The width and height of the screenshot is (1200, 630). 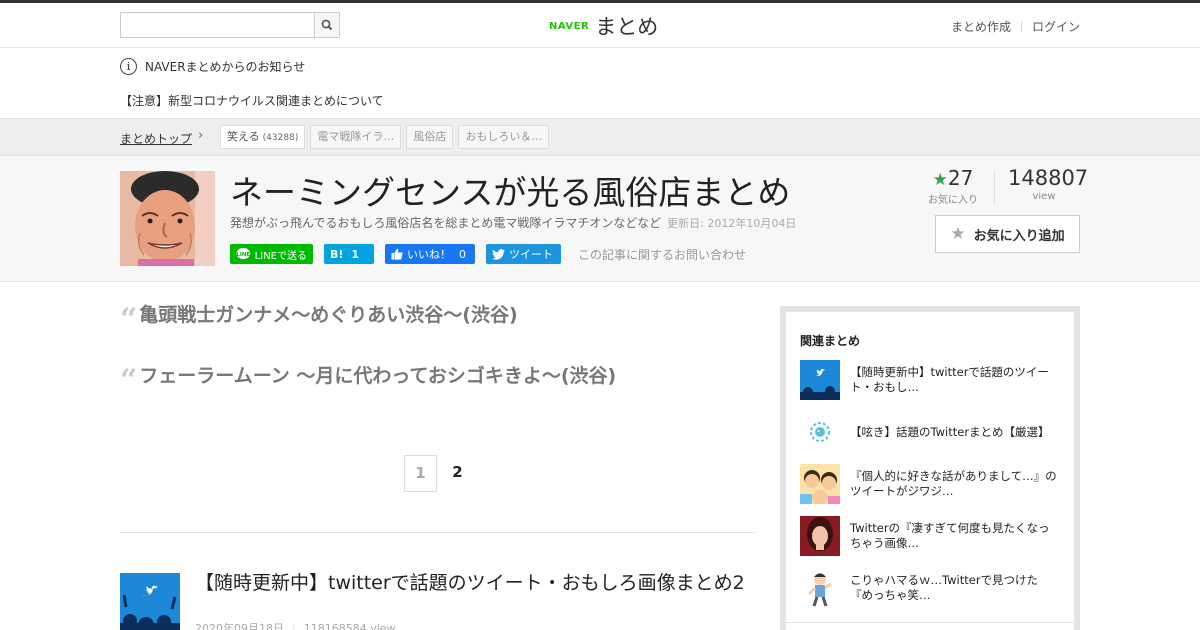 I want to click on add-favorite-button: ★ お気に入り追加, so click(x=1007, y=234).